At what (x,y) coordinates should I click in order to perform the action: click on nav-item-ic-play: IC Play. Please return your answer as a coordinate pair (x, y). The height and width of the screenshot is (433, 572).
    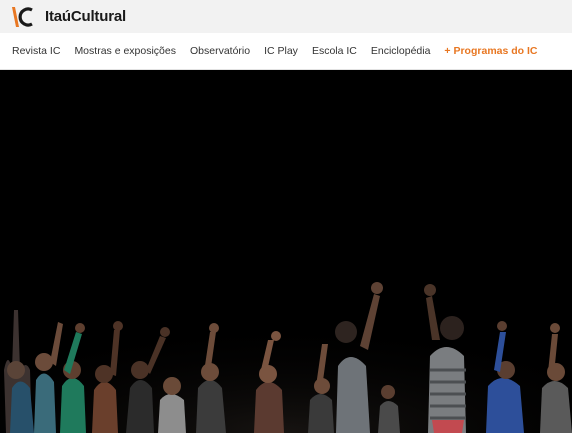
    Looking at the image, I should click on (281, 51).